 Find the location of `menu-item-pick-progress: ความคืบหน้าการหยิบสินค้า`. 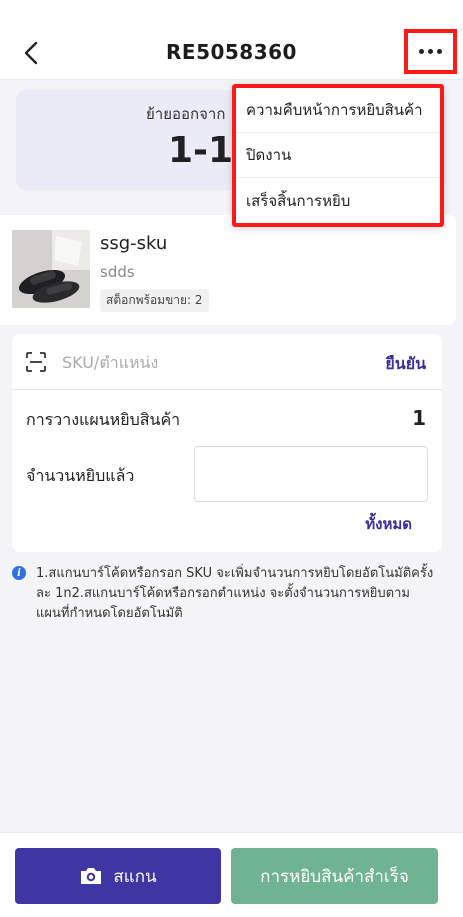

menu-item-pick-progress: ความคืบหน้าการหยิบสินค้า is located at coordinates (338, 110).